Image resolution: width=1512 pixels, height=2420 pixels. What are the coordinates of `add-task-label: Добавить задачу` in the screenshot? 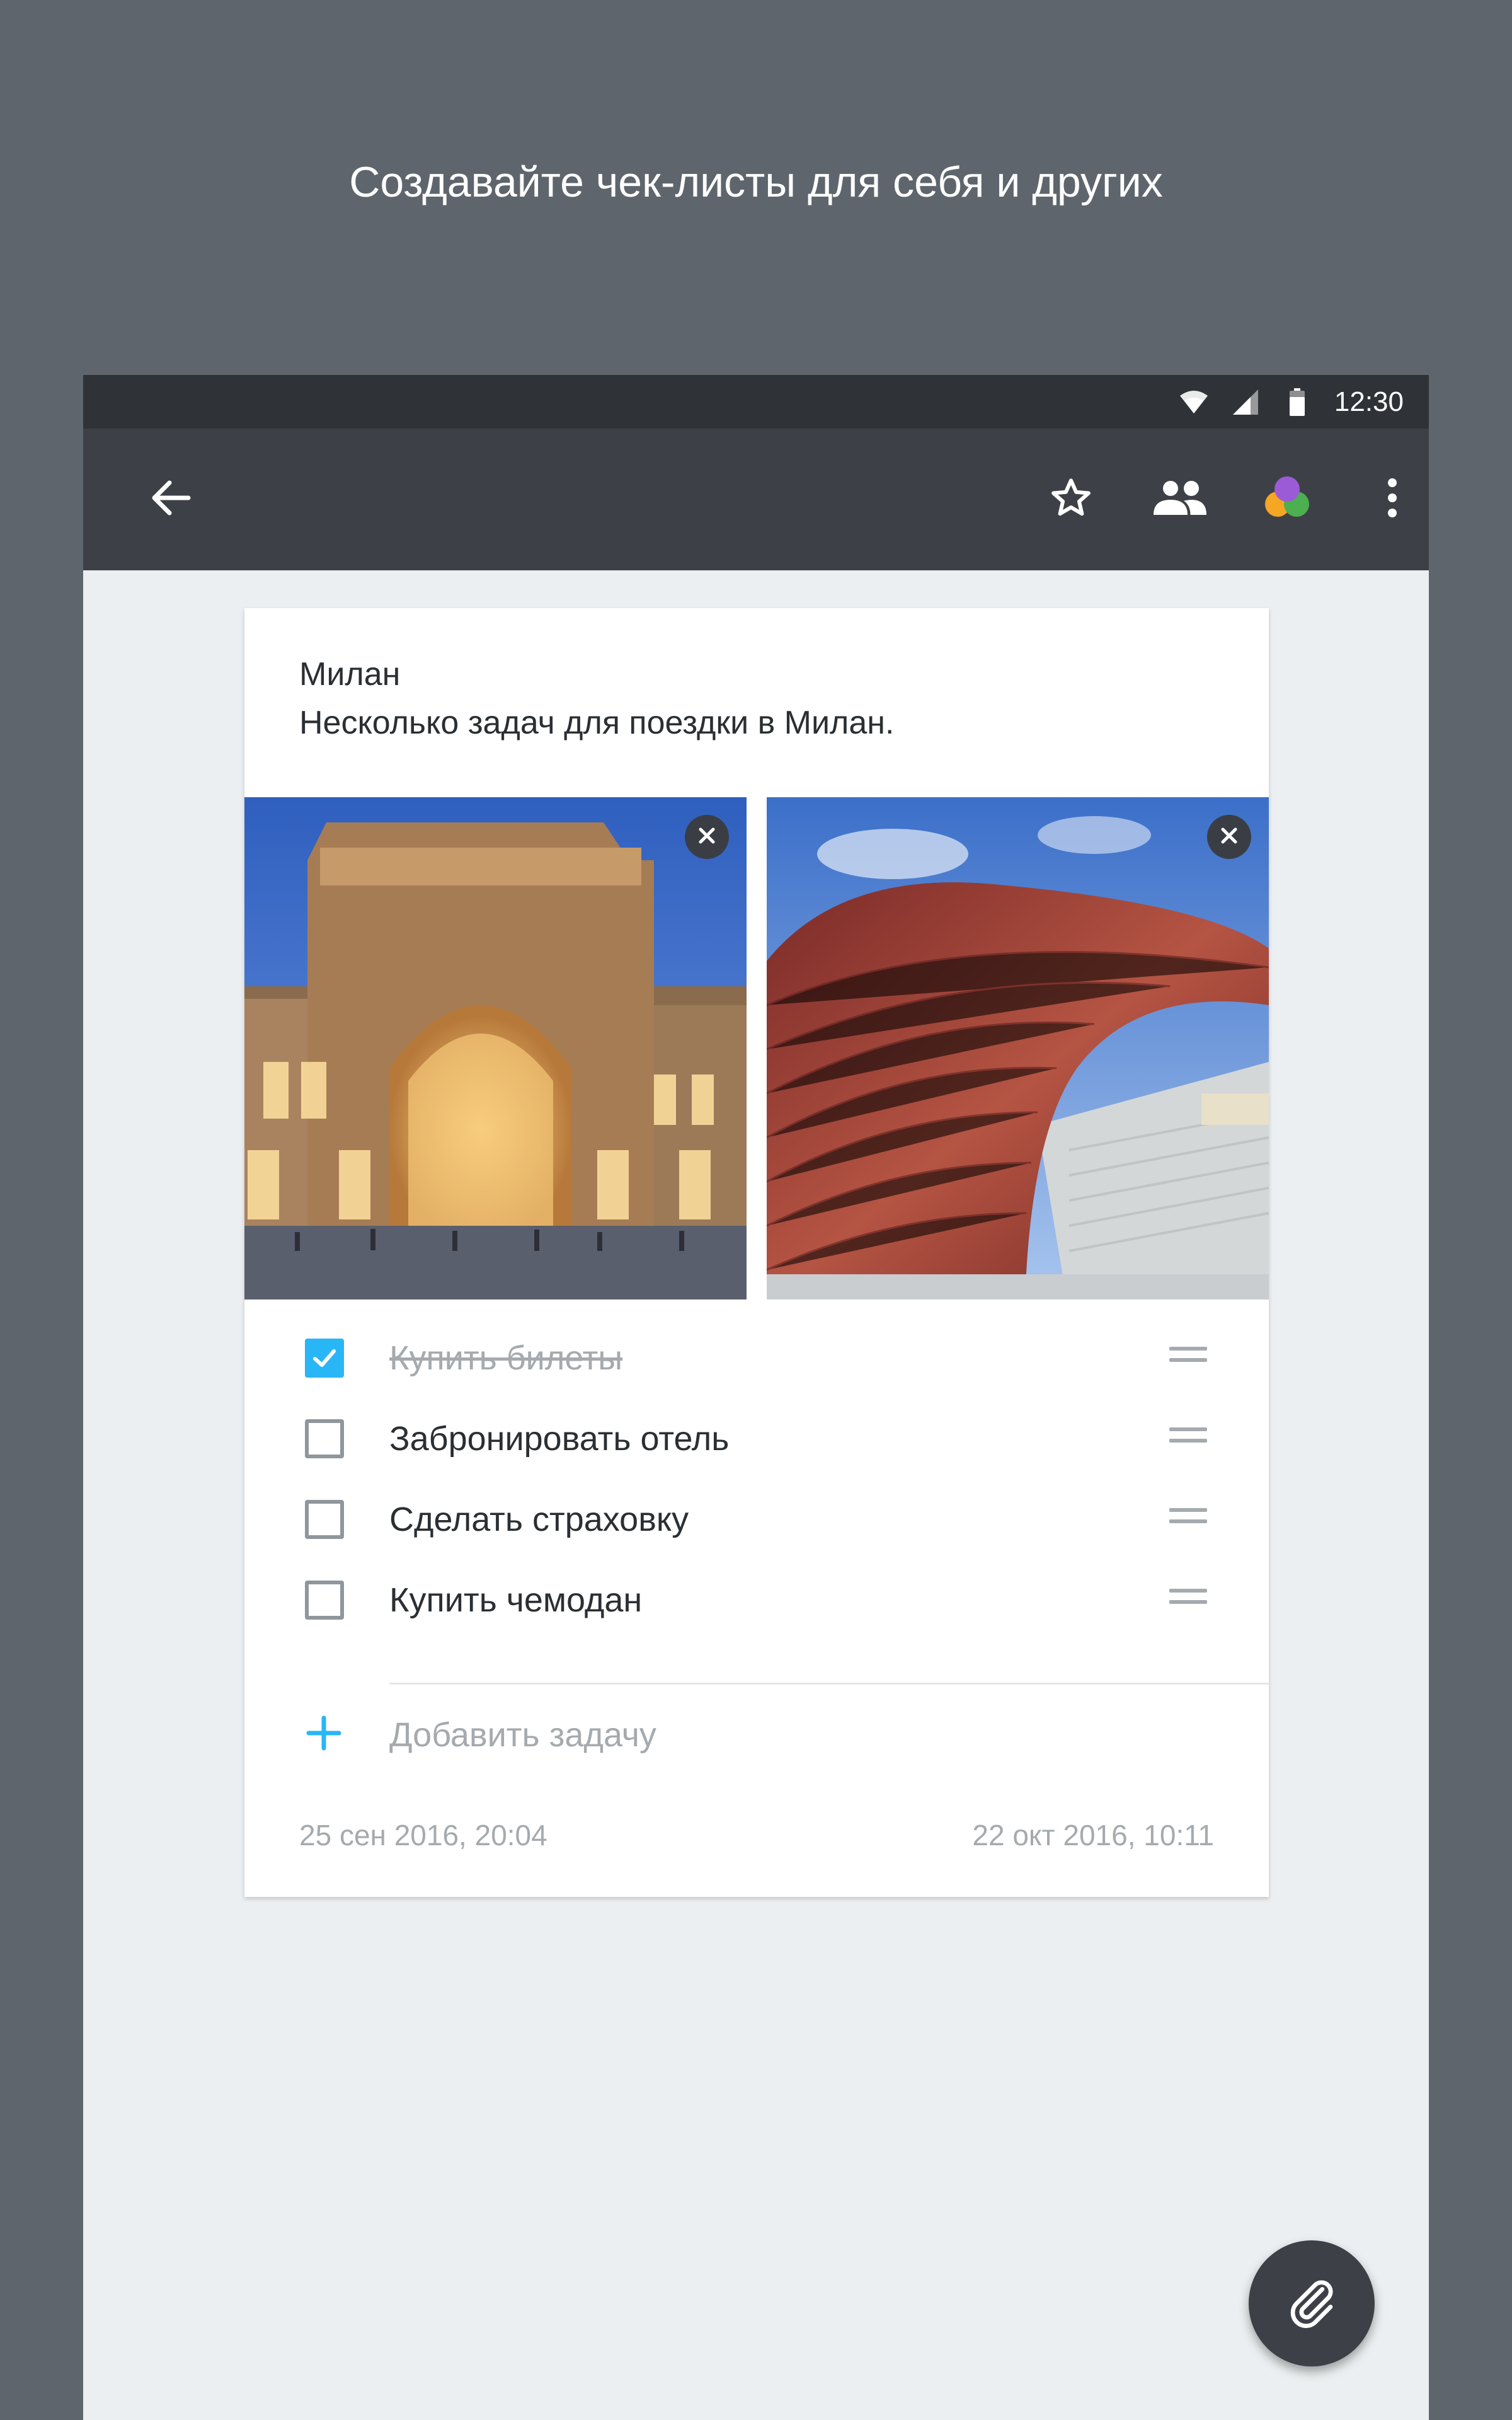 It's located at (522, 1735).